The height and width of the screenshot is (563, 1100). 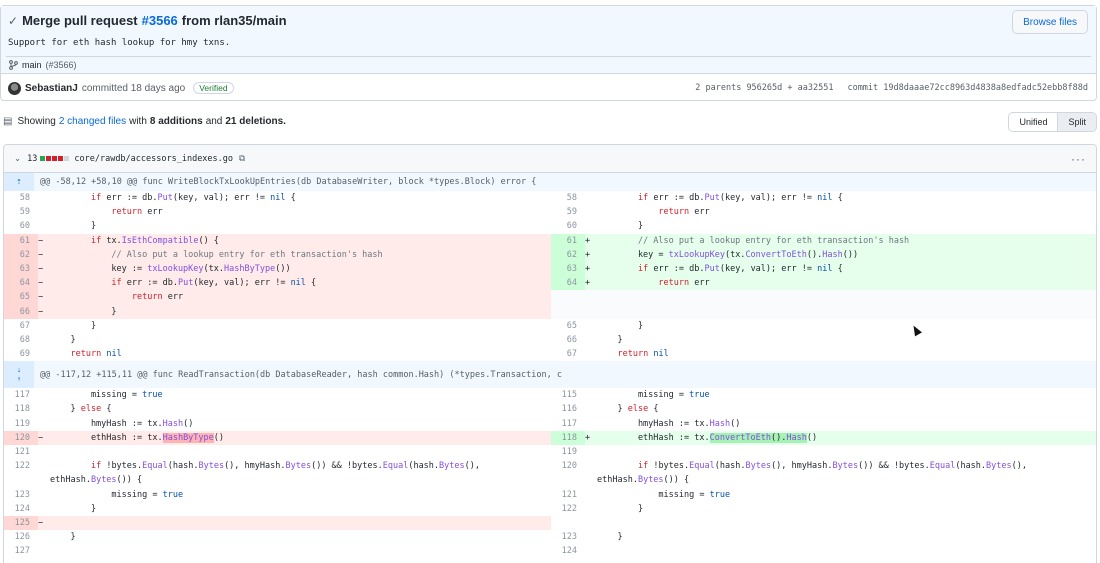 I want to click on check-icon: ✓, so click(x=13, y=20).